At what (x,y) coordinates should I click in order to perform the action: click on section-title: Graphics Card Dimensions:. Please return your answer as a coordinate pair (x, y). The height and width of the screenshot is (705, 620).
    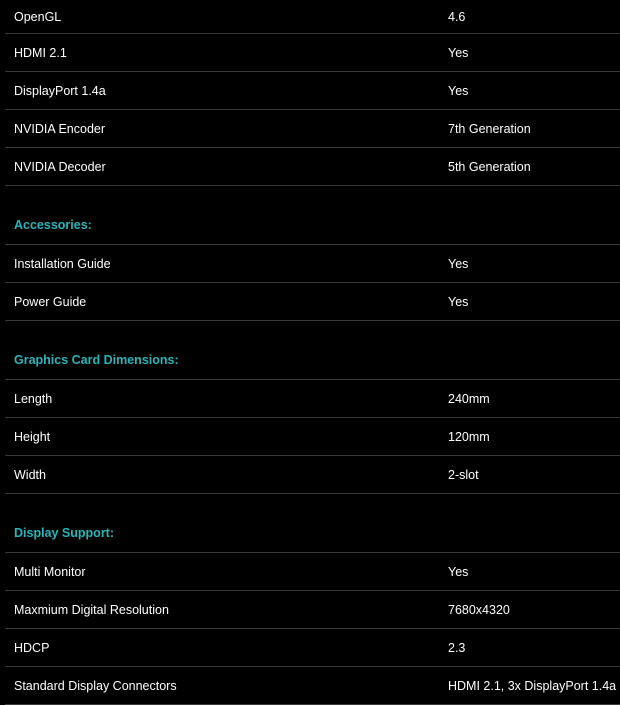
    Looking at the image, I should click on (96, 360).